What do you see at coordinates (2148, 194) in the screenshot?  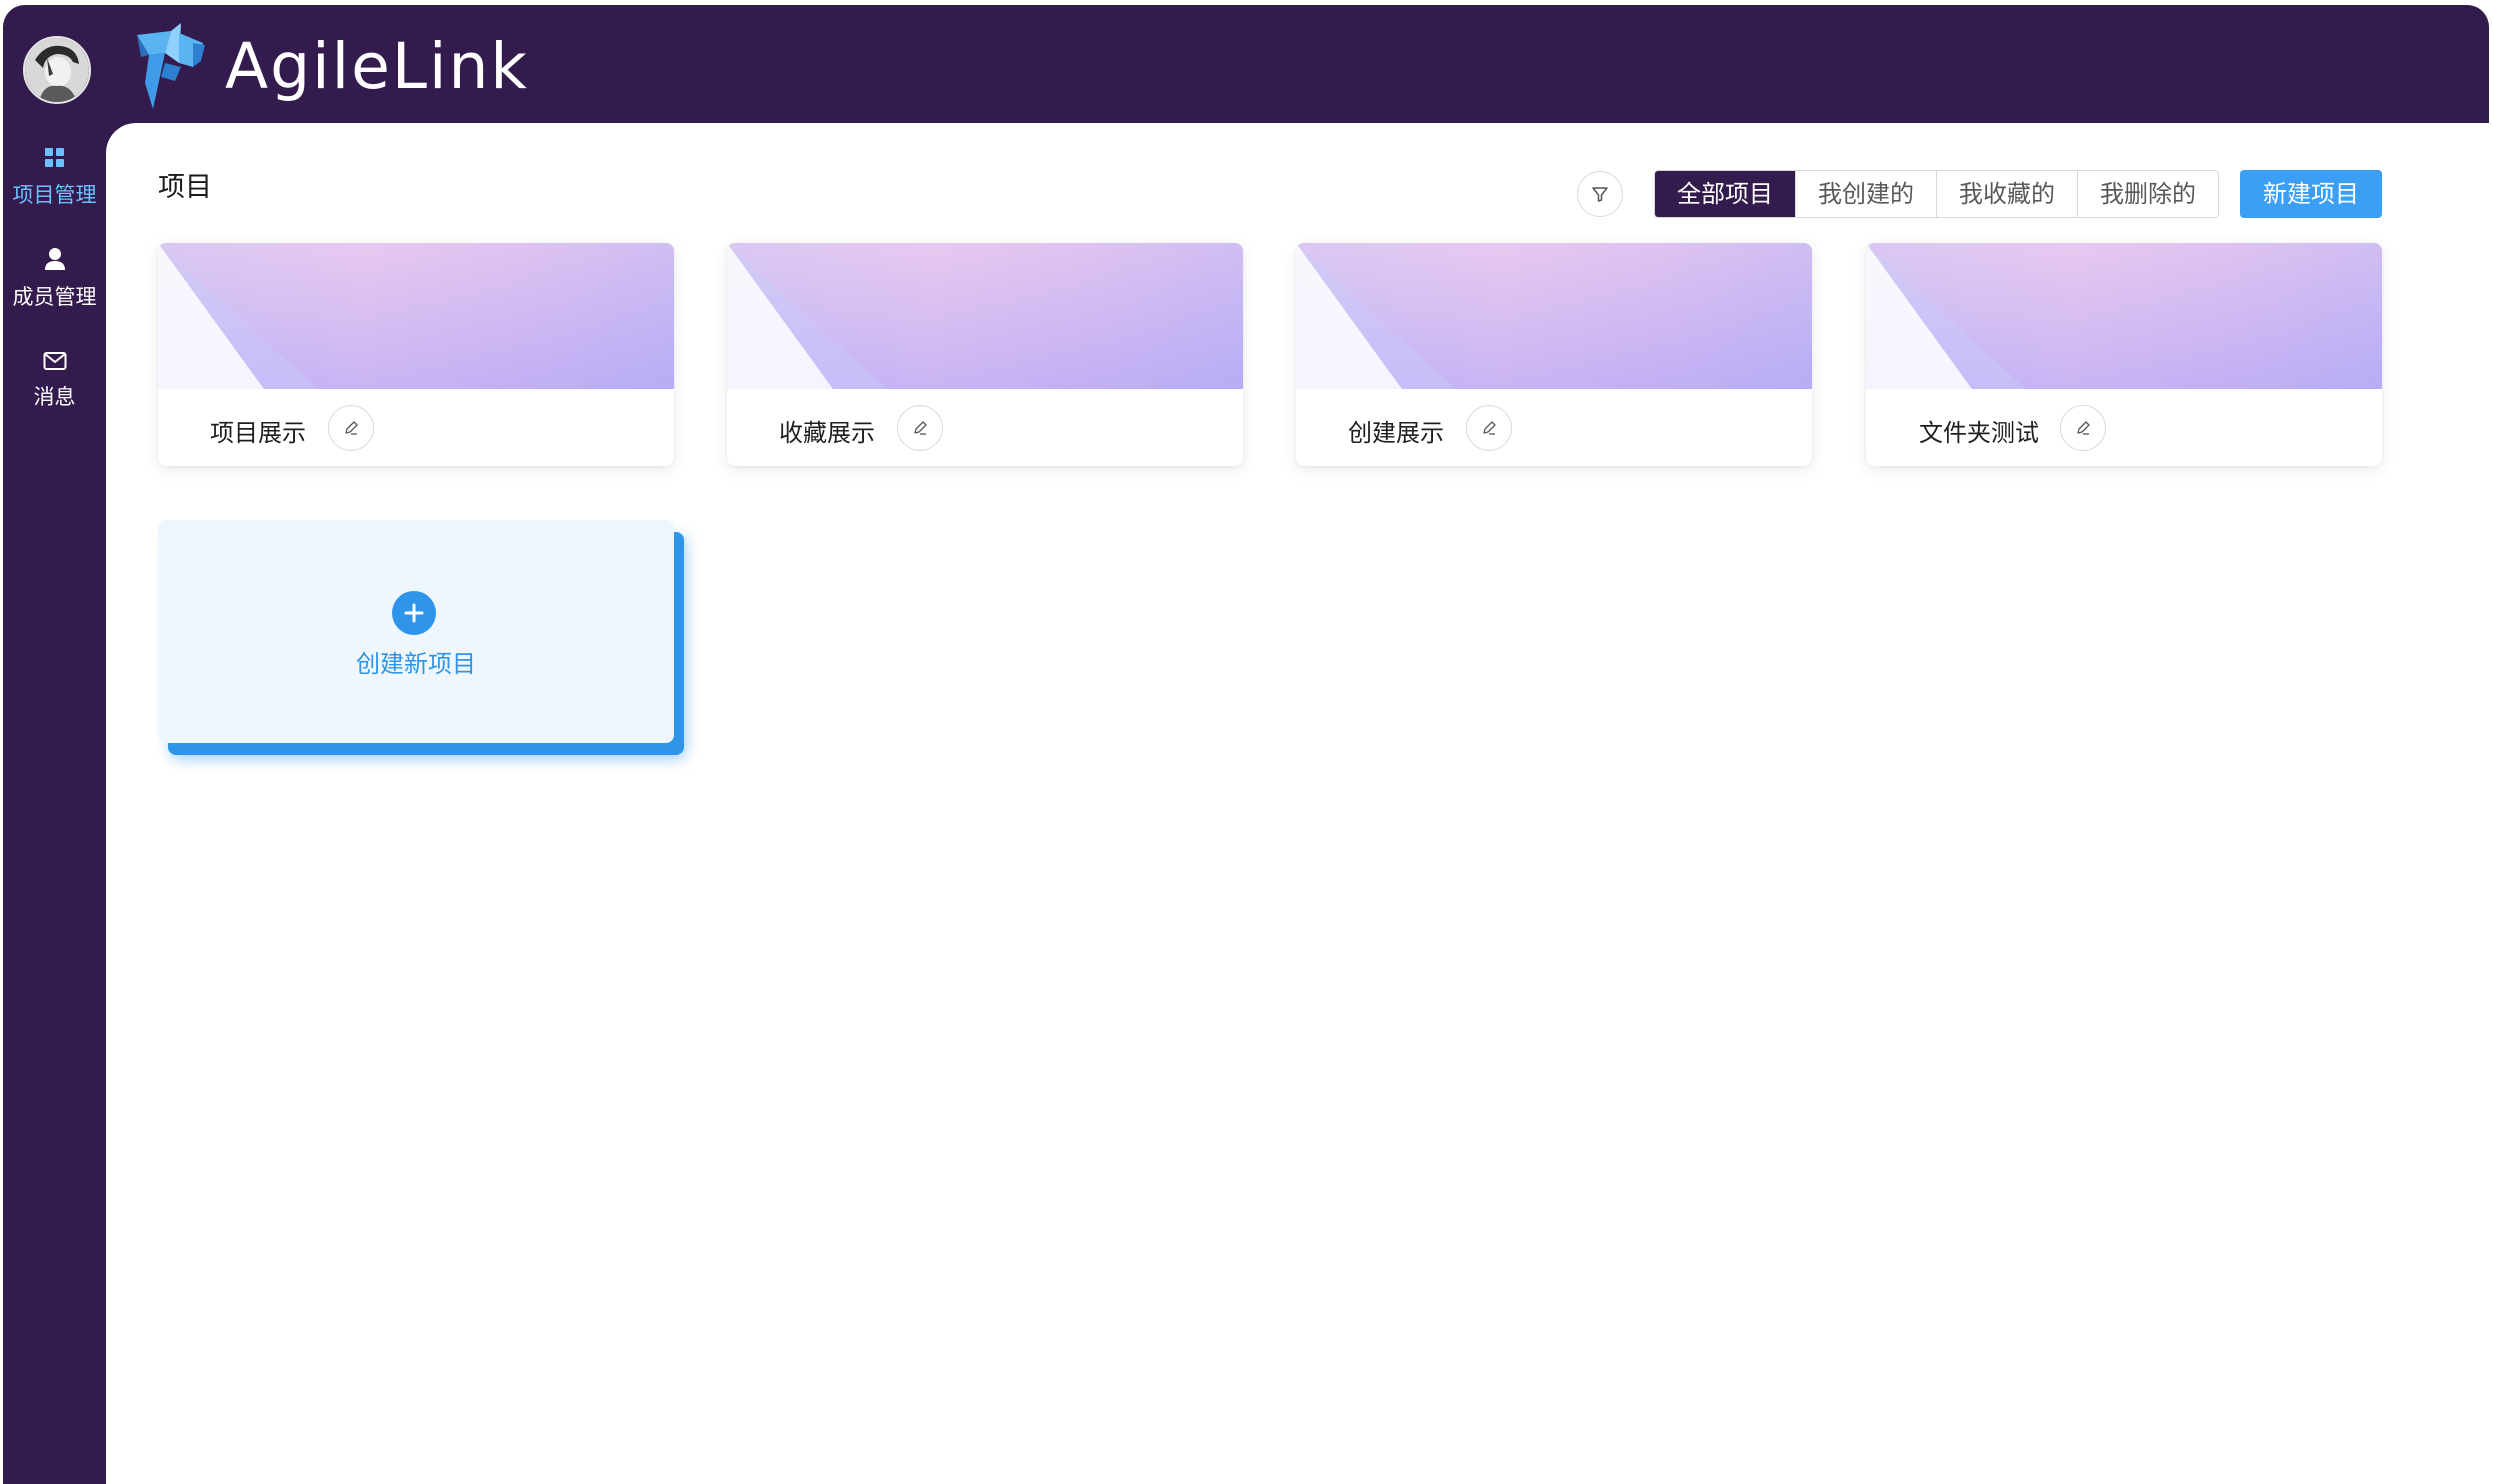 I see `tab-deleted-by-me: 我删除的` at bounding box center [2148, 194].